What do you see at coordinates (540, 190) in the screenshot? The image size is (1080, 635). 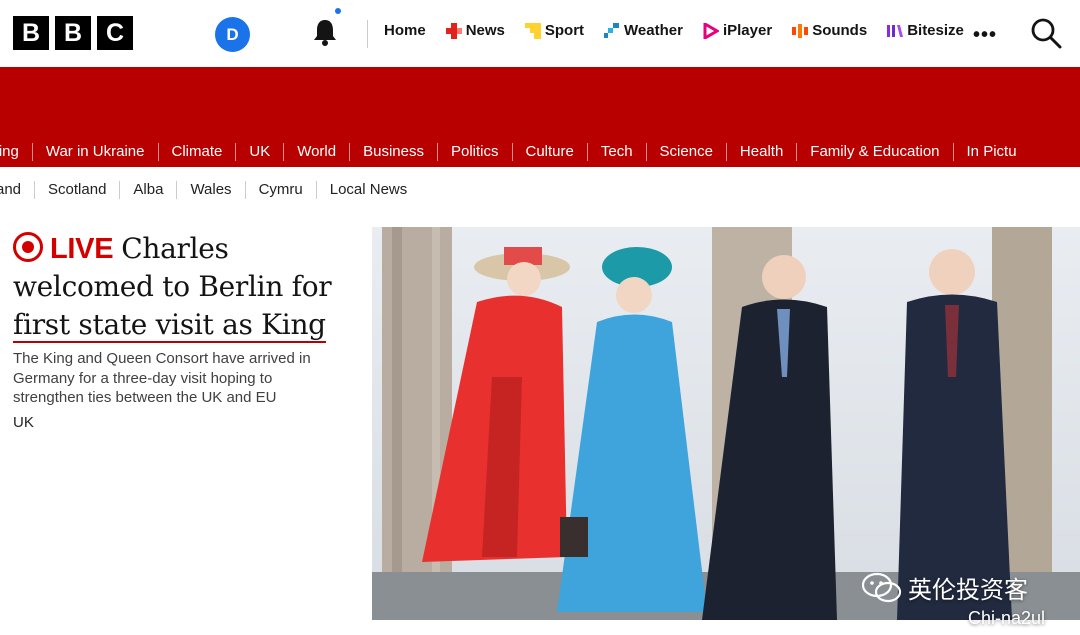 I see `regions-nav: and Scotland Alba Wales Cymru Local News` at bounding box center [540, 190].